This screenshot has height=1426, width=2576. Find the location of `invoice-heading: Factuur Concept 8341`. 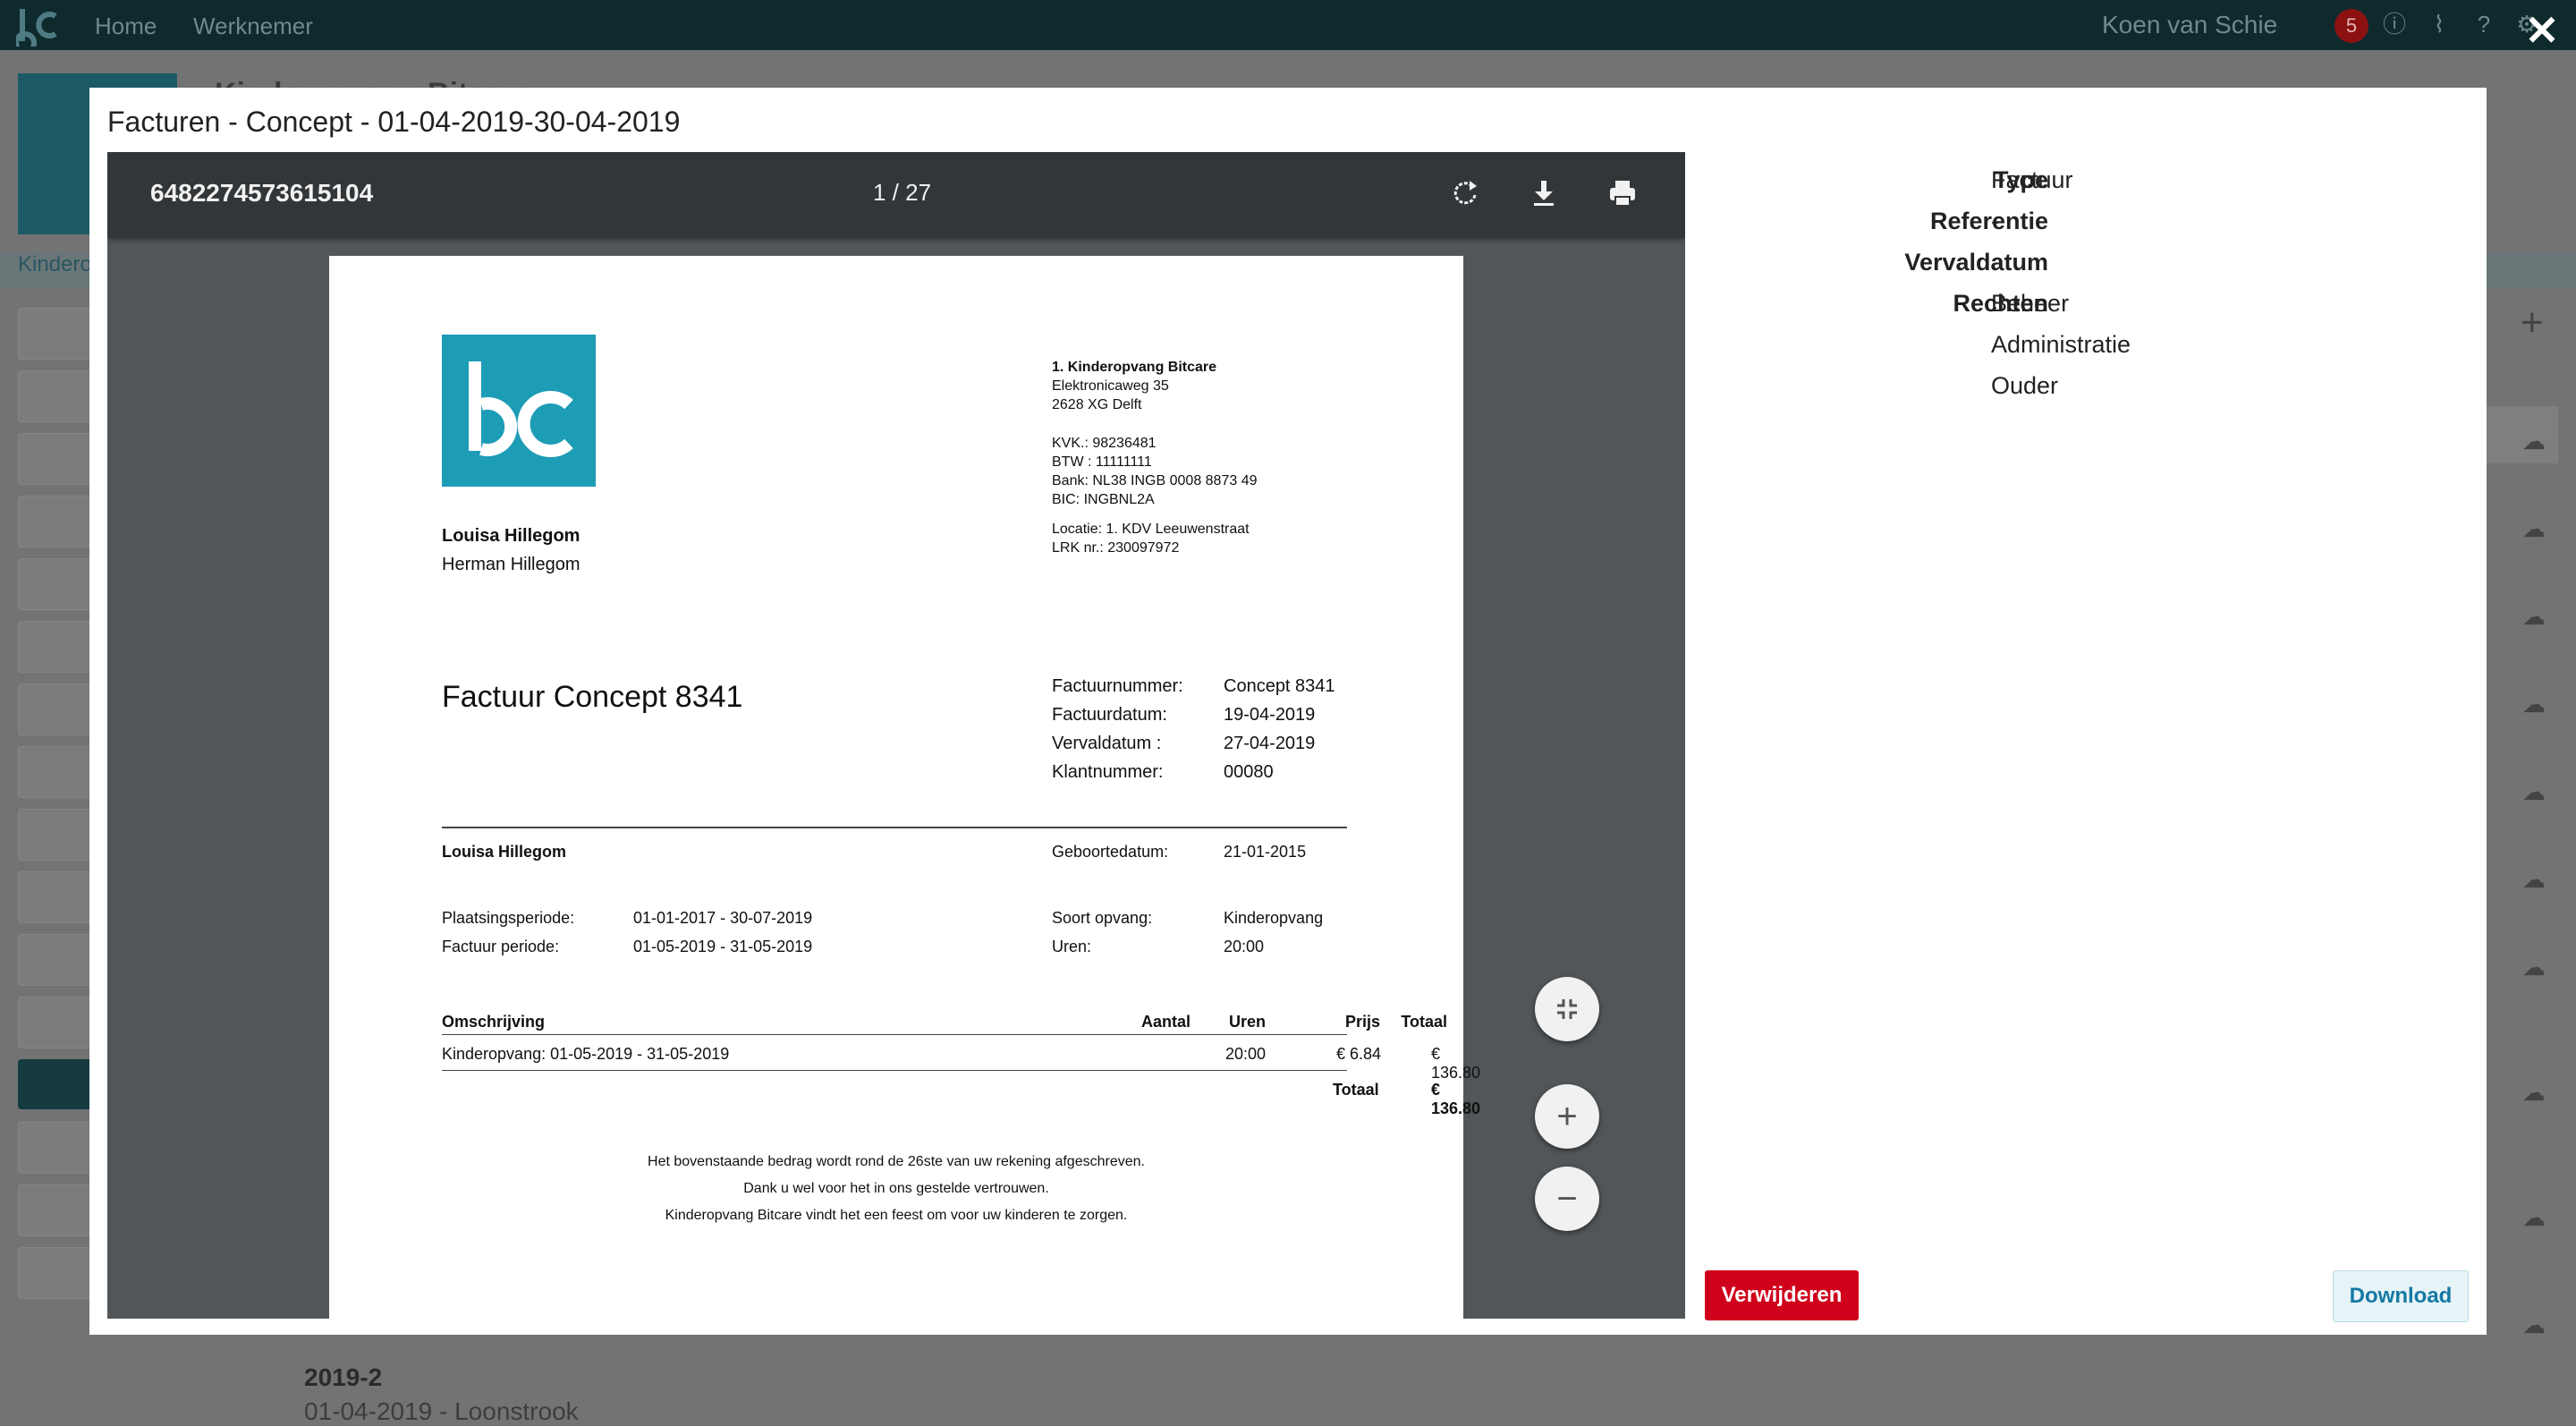

invoice-heading: Factuur Concept 8341 is located at coordinates (592, 697).